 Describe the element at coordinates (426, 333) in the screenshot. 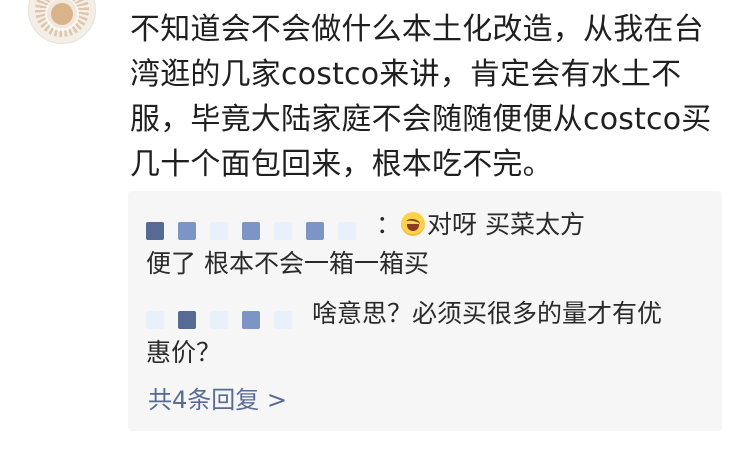

I see `reply-item: 啥意思？必须买很多的量才有优 惠价？` at that location.